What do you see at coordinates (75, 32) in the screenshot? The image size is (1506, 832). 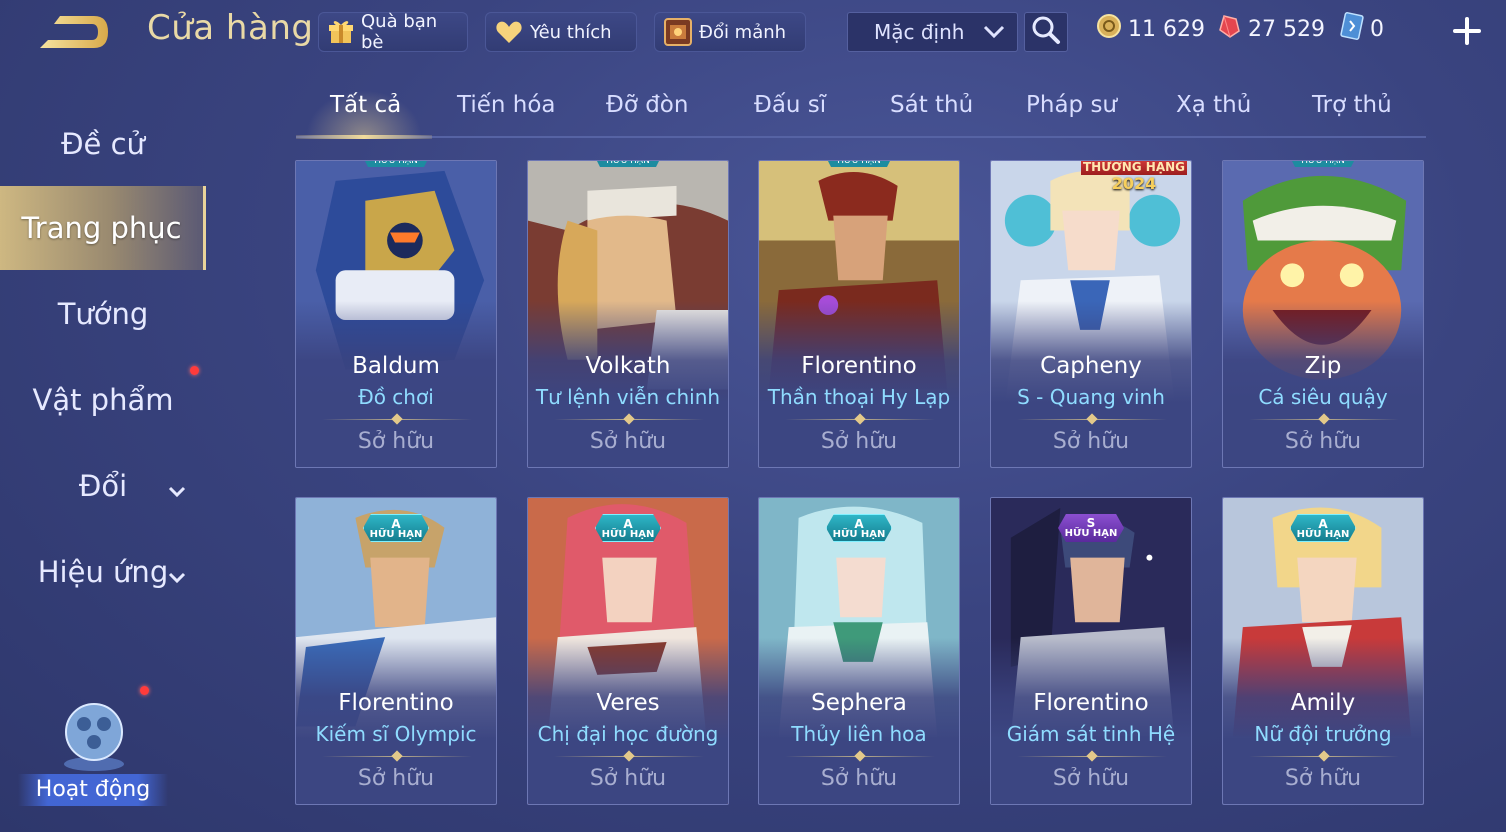 I see `back-icon` at bounding box center [75, 32].